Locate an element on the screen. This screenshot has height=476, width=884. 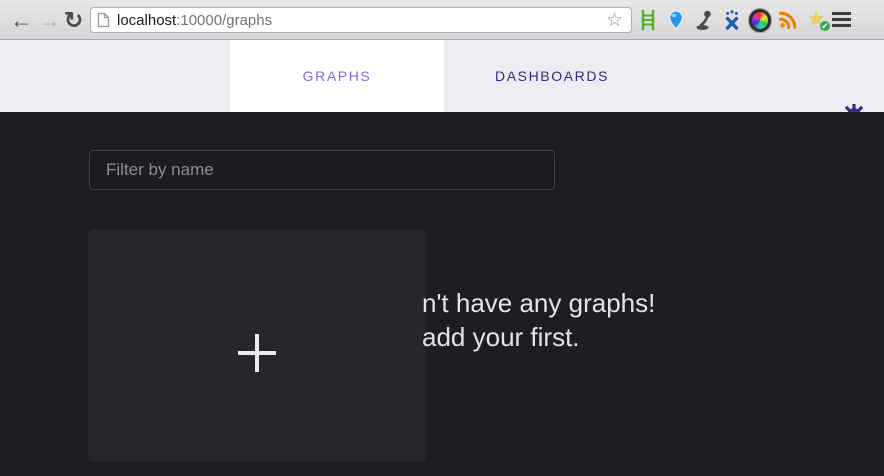
page-icon is located at coordinates (103, 20).